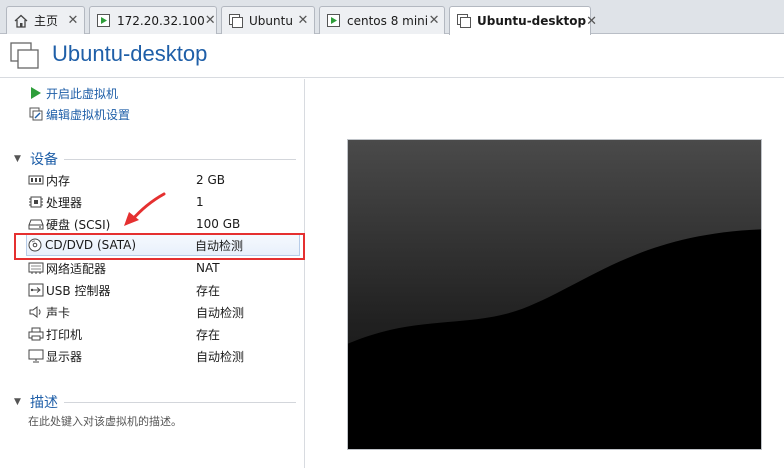 This screenshot has height=468, width=784. Describe the element at coordinates (105, 421) in the screenshot. I see `description-input: 在此处键入对该虚拟机的描述。` at that location.